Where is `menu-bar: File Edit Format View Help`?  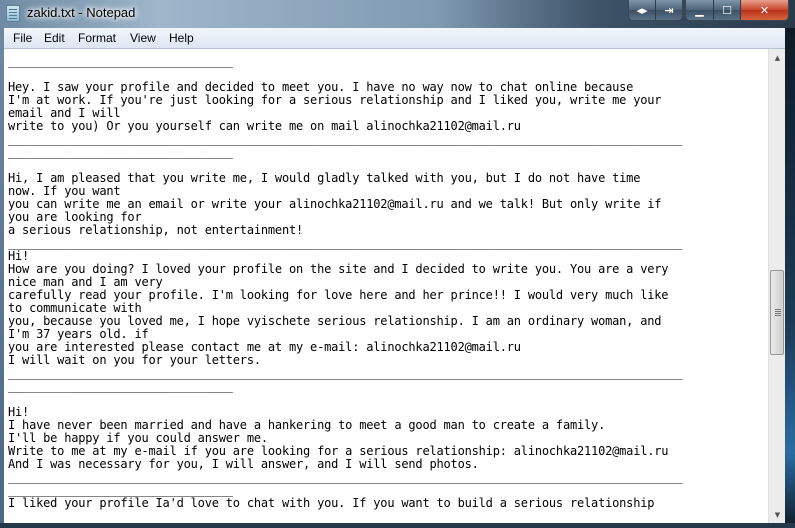 menu-bar: File Edit Format View Help is located at coordinates (397, 38).